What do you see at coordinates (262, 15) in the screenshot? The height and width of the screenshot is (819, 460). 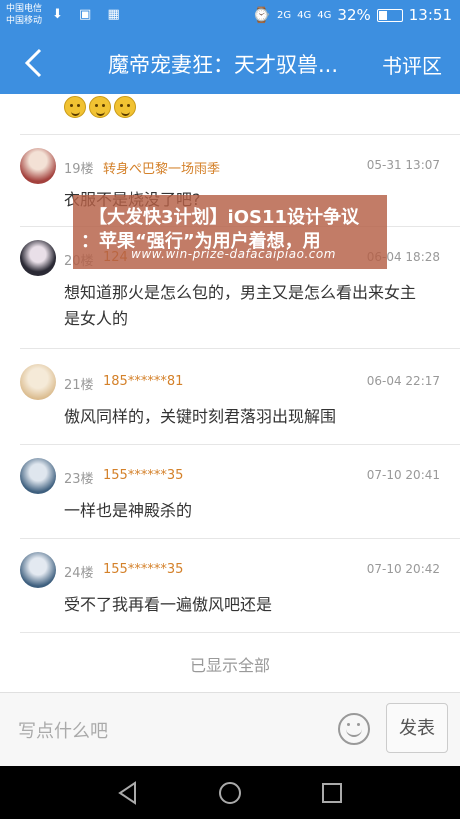 I see `alarm-icon: ⌚` at bounding box center [262, 15].